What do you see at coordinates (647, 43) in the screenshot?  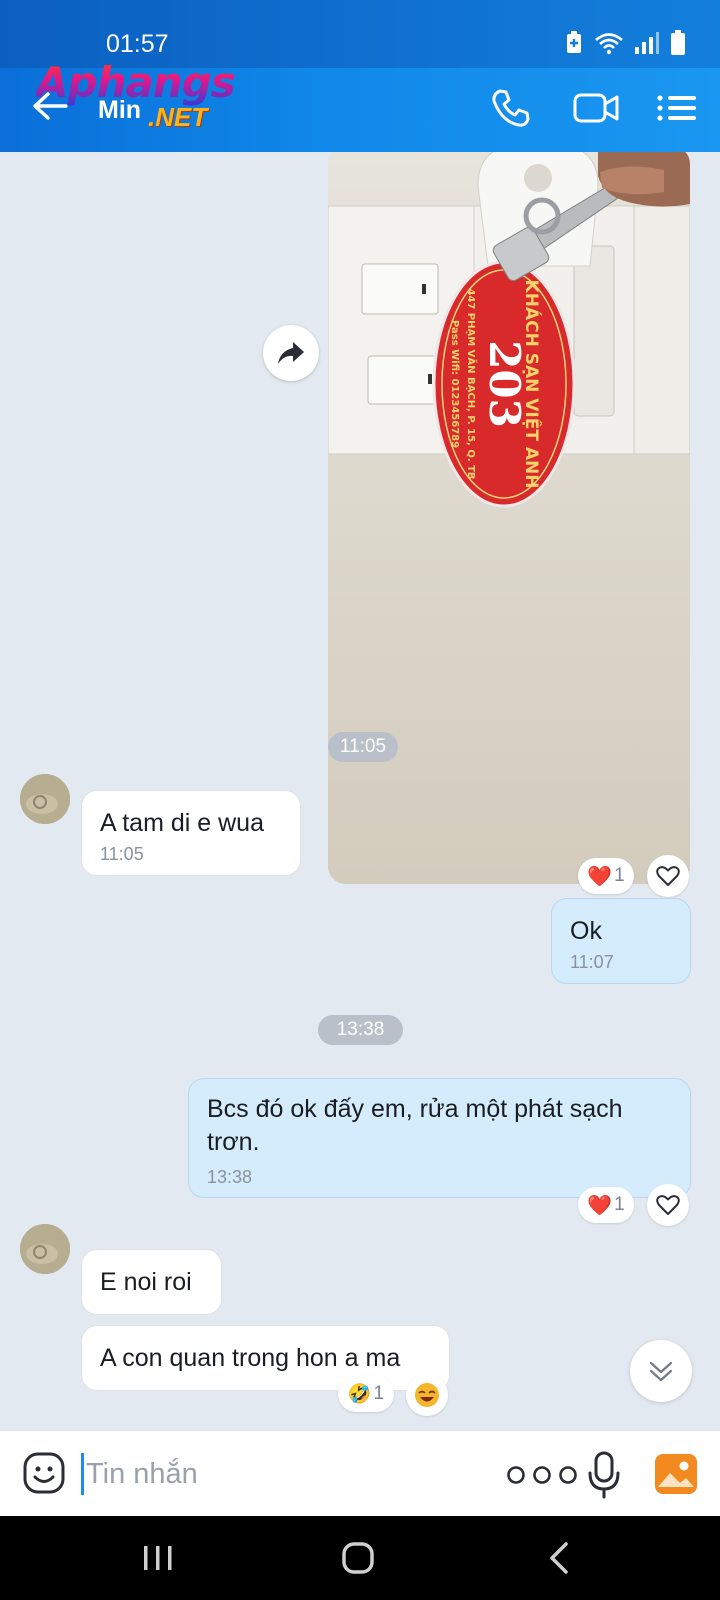 I see `signal-icon` at bounding box center [647, 43].